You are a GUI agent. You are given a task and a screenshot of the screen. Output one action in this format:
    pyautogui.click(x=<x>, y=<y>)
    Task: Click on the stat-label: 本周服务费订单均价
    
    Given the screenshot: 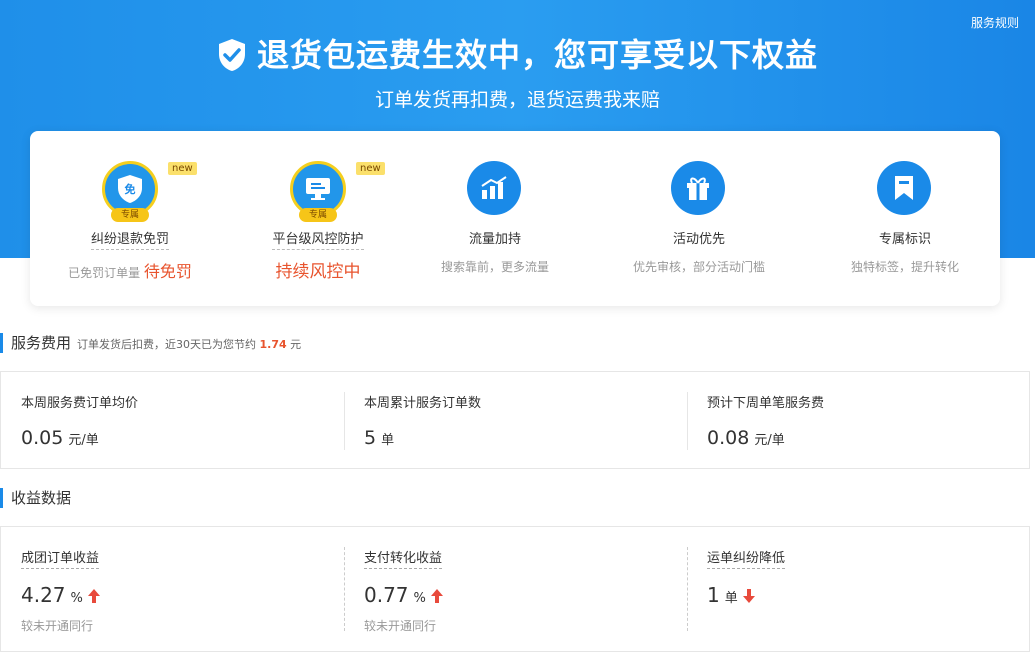 What is the action you would take?
    pyautogui.click(x=80, y=403)
    